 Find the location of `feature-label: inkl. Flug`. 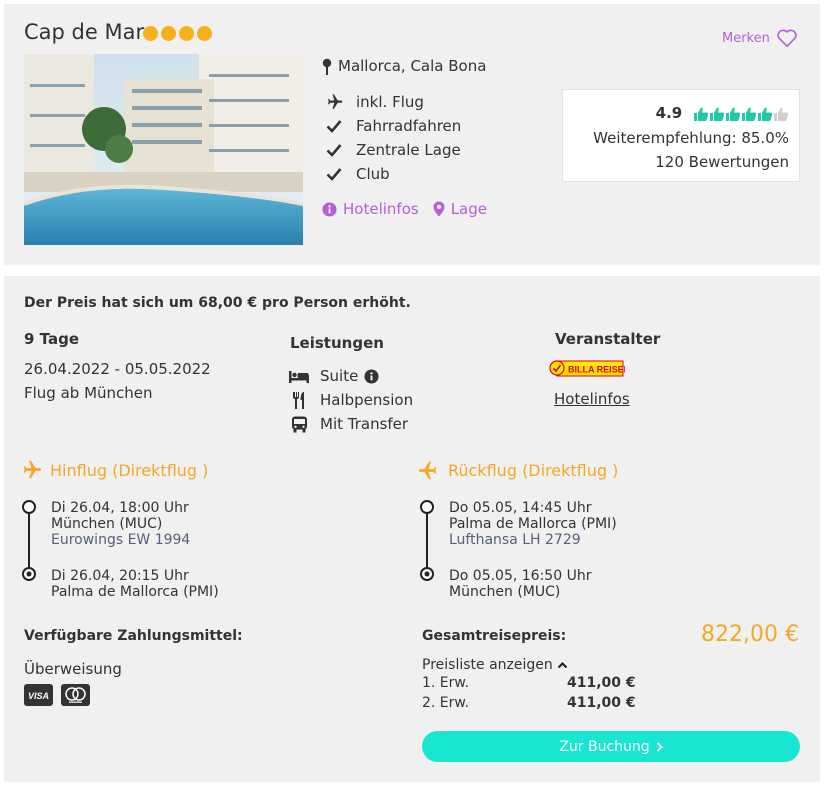

feature-label: inkl. Flug is located at coordinates (390, 102).